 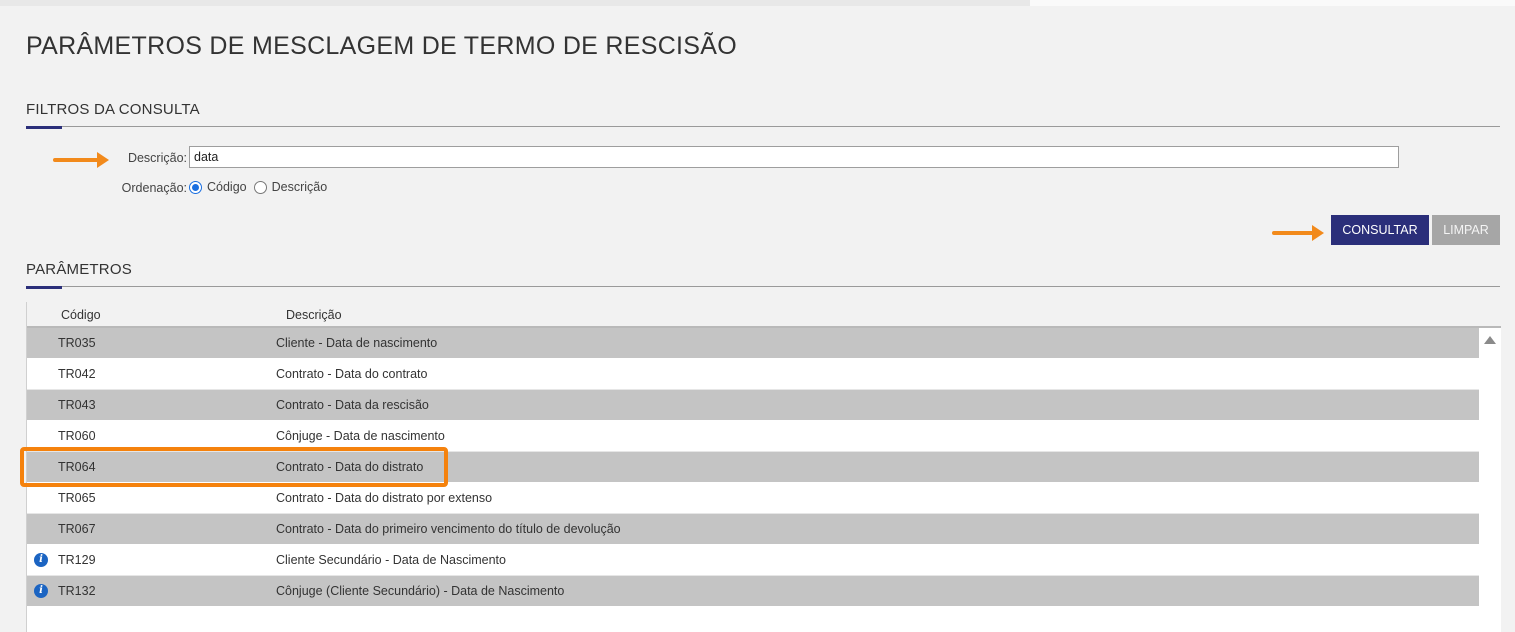 What do you see at coordinates (77, 436) in the screenshot?
I see `row-code: TR060` at bounding box center [77, 436].